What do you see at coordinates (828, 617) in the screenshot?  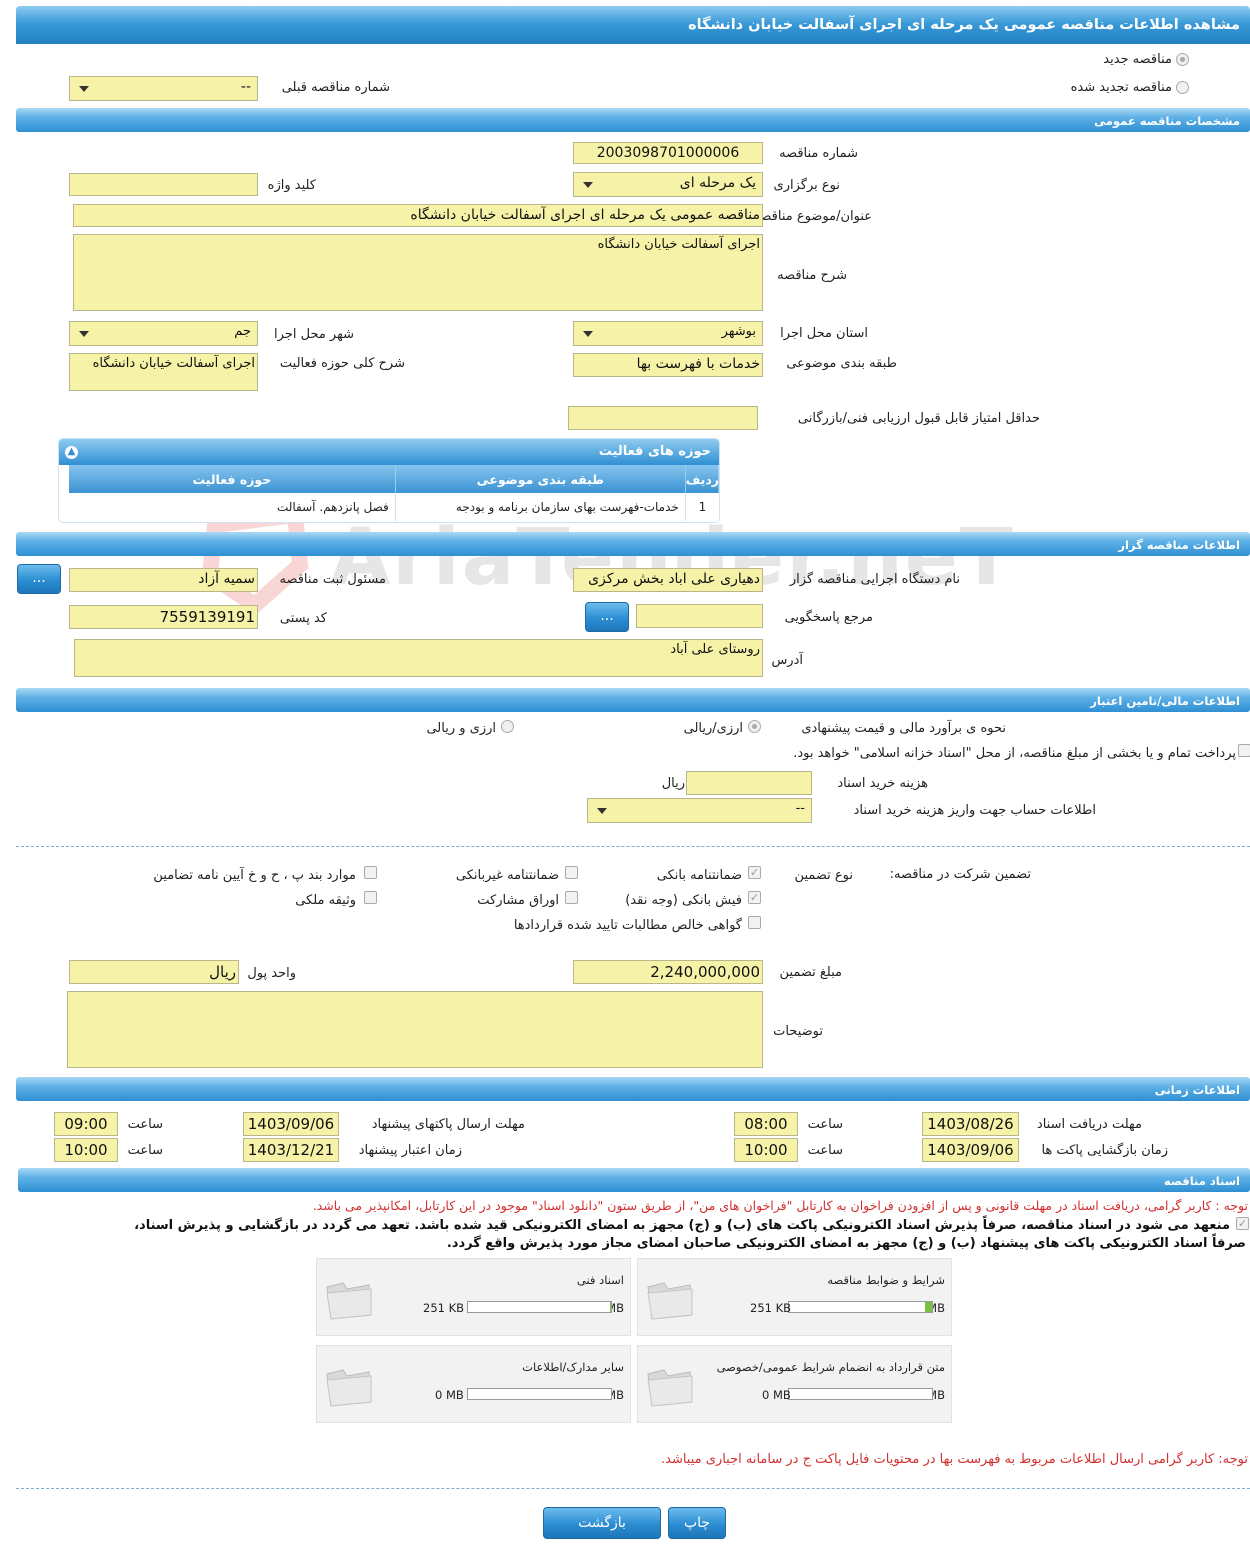 I see `reference-label: مرجع پاسخگویی` at bounding box center [828, 617].